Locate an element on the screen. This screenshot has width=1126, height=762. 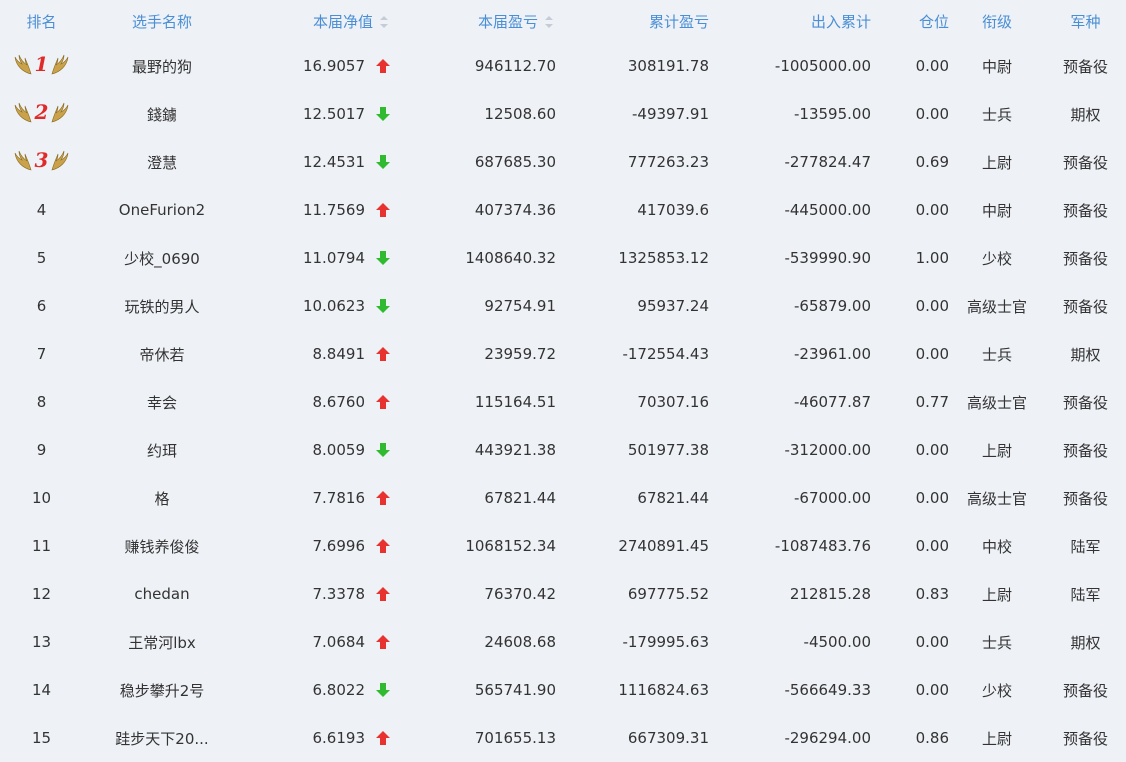
header-nav-label: 本届净值 is located at coordinates (342, 21).